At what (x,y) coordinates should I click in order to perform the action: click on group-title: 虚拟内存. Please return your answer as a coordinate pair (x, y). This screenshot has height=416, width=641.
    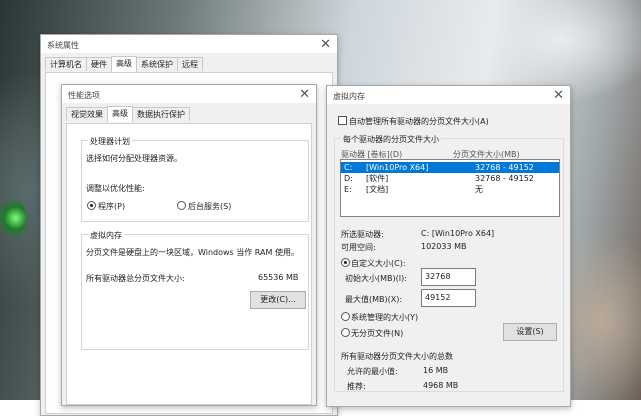
    Looking at the image, I should click on (106, 235).